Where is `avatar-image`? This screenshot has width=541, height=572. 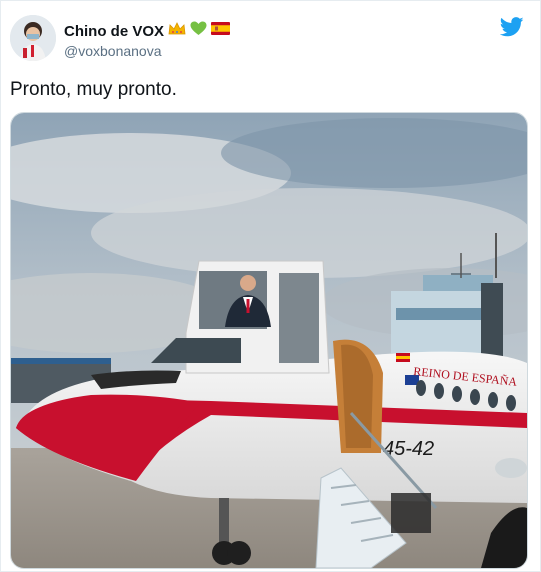
avatar-image is located at coordinates (33, 38).